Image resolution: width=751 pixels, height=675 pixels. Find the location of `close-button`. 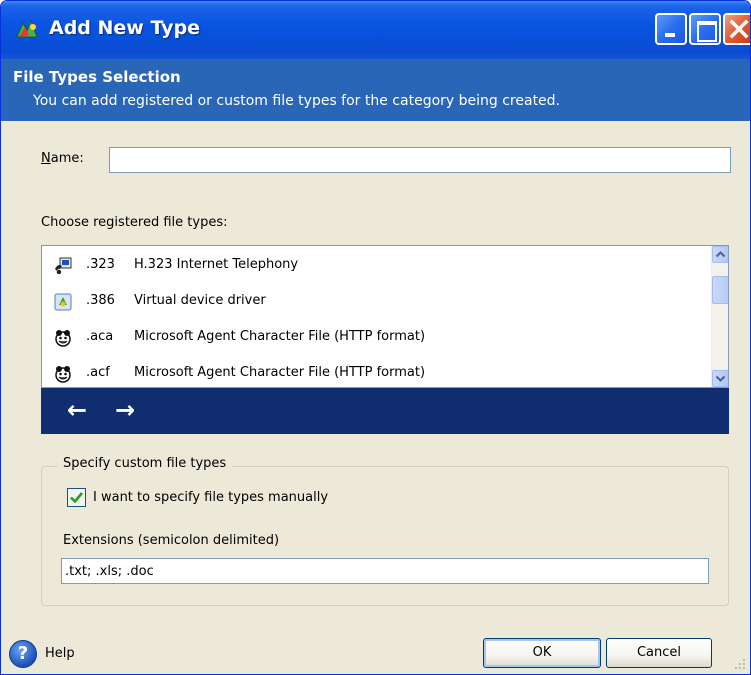

close-button is located at coordinates (736, 29).